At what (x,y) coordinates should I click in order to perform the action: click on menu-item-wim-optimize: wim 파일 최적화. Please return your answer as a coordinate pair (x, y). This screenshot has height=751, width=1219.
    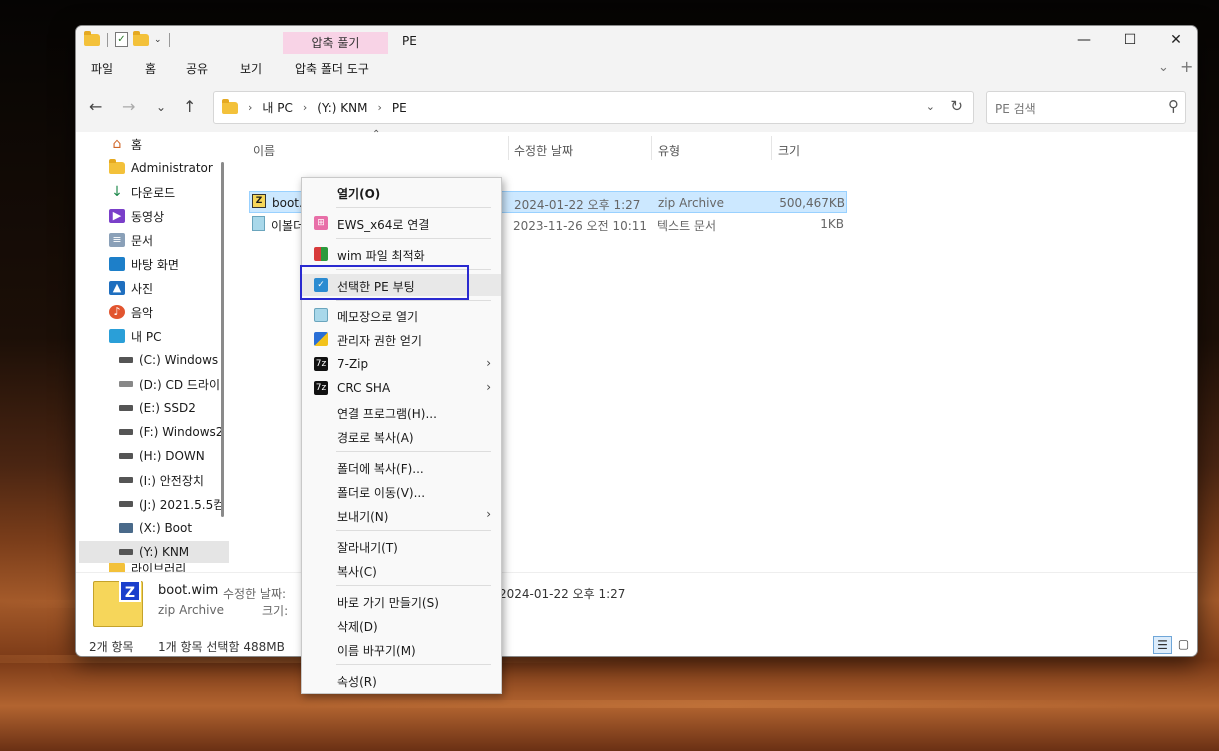
    Looking at the image, I should click on (401, 254).